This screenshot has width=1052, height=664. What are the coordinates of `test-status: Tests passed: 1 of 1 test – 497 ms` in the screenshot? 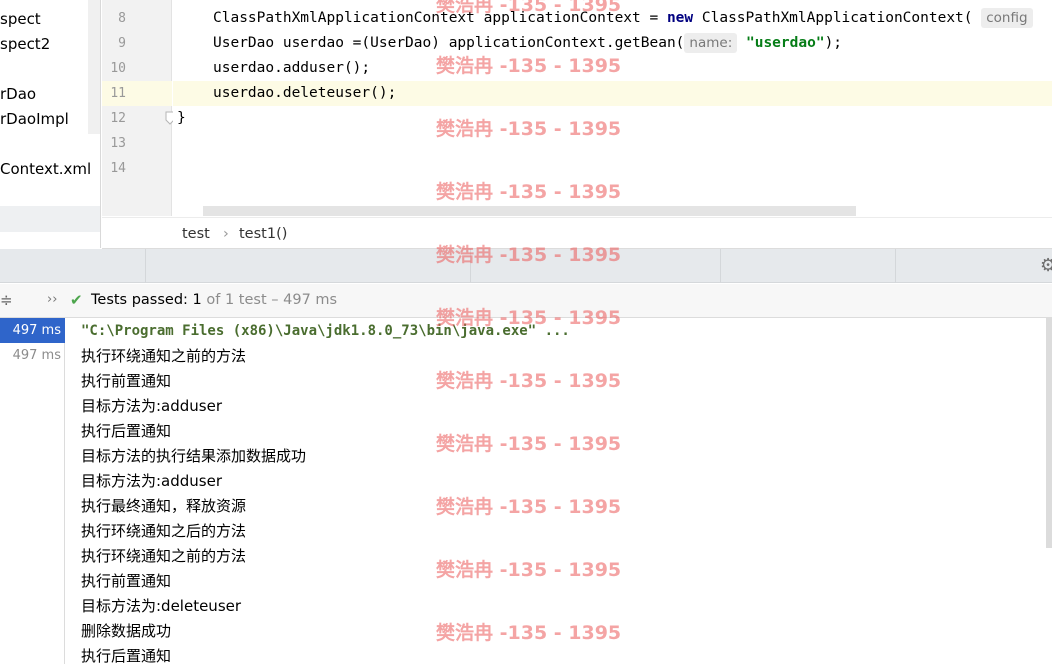 It's located at (214, 300).